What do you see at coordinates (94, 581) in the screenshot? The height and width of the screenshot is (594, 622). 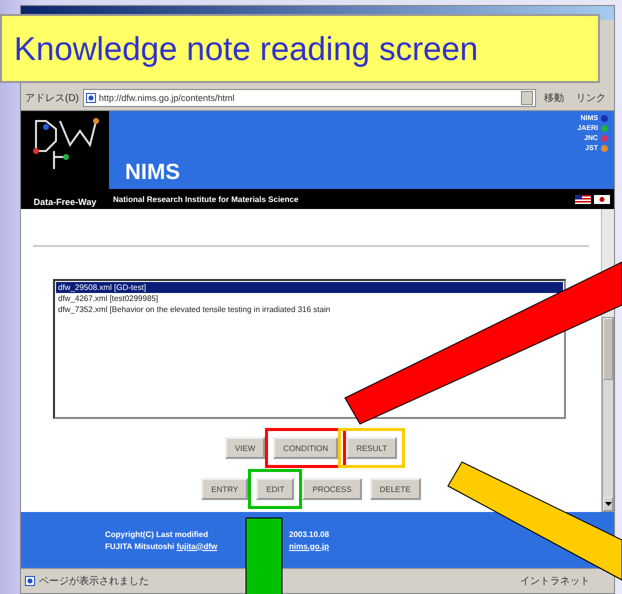 I see `status-message: ページが表示されました` at bounding box center [94, 581].